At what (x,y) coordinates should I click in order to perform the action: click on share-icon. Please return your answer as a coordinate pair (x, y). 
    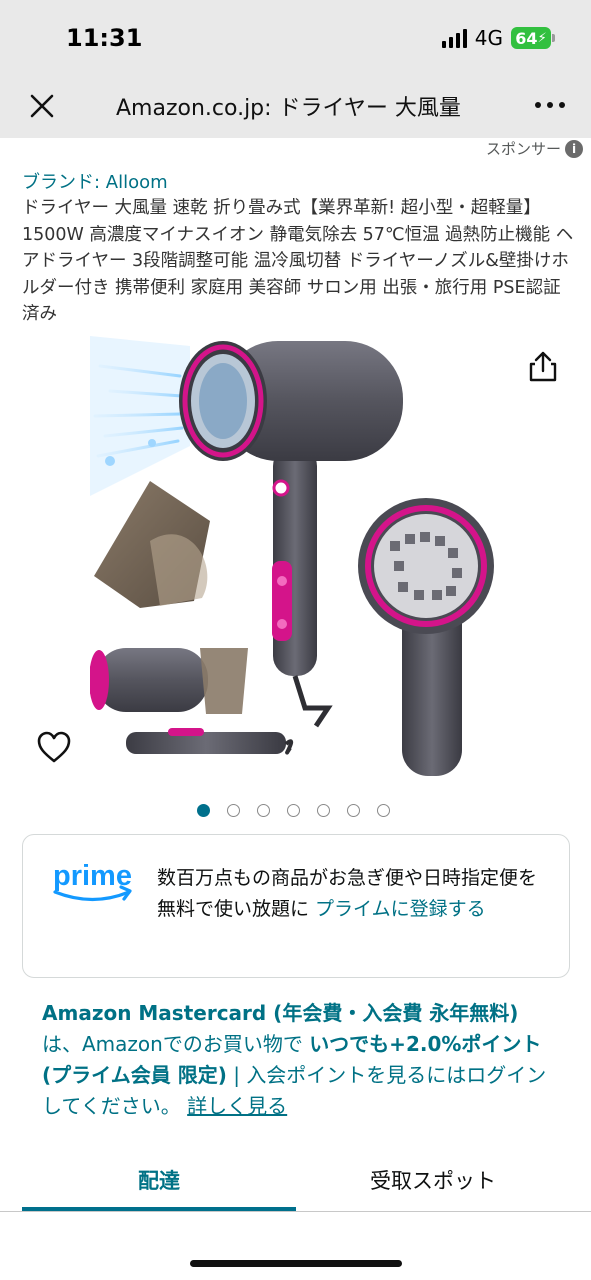
    Looking at the image, I should click on (543, 366).